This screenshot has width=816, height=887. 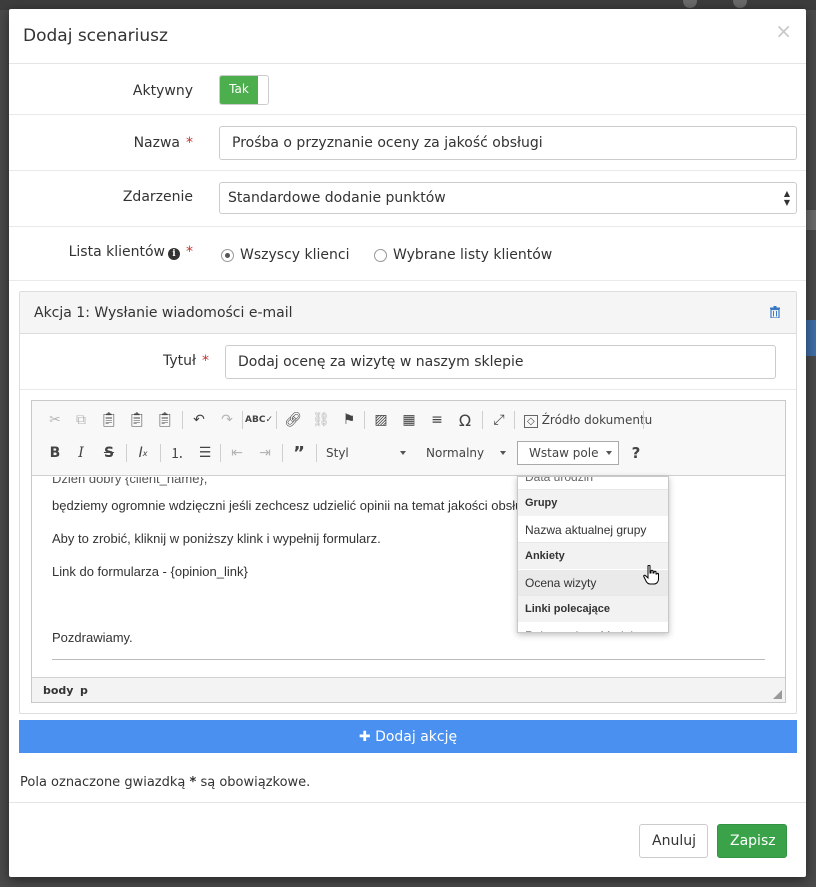 I want to click on radio-circle-checked, so click(x=227, y=255).